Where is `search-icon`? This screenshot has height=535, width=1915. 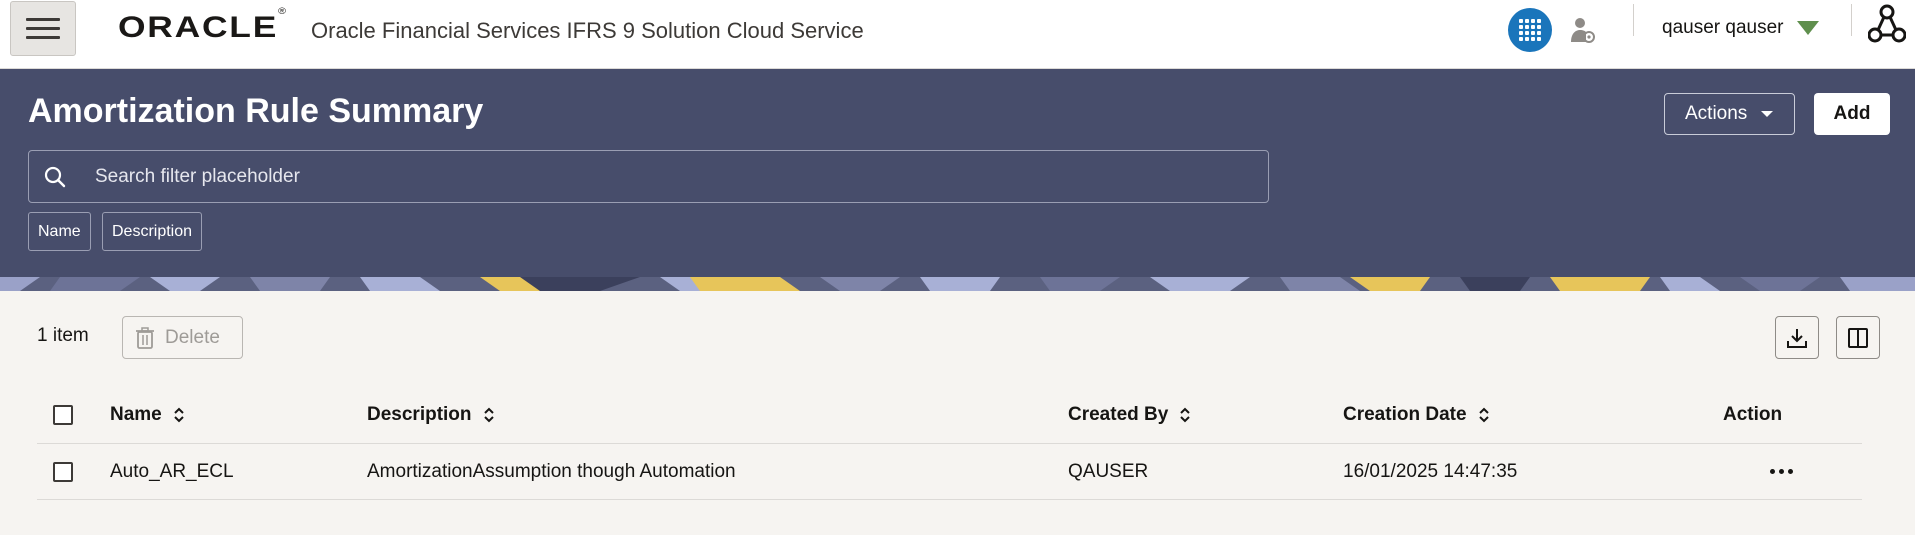
search-icon is located at coordinates (55, 177).